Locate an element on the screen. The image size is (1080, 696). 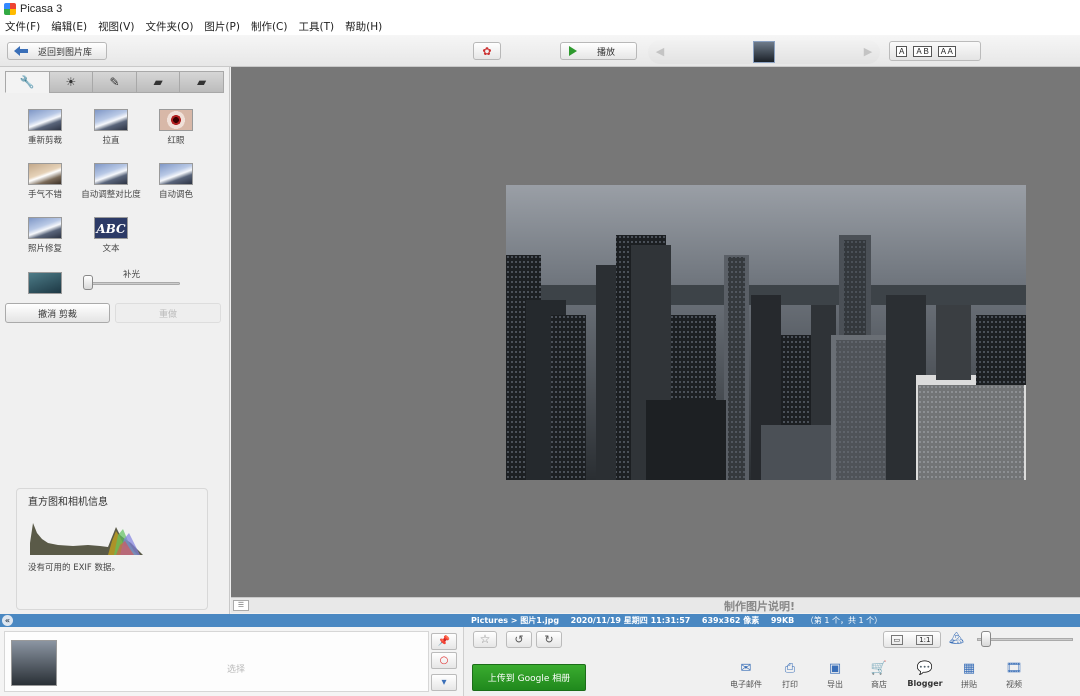
effects-button: ✿ is located at coordinates (487, 51).